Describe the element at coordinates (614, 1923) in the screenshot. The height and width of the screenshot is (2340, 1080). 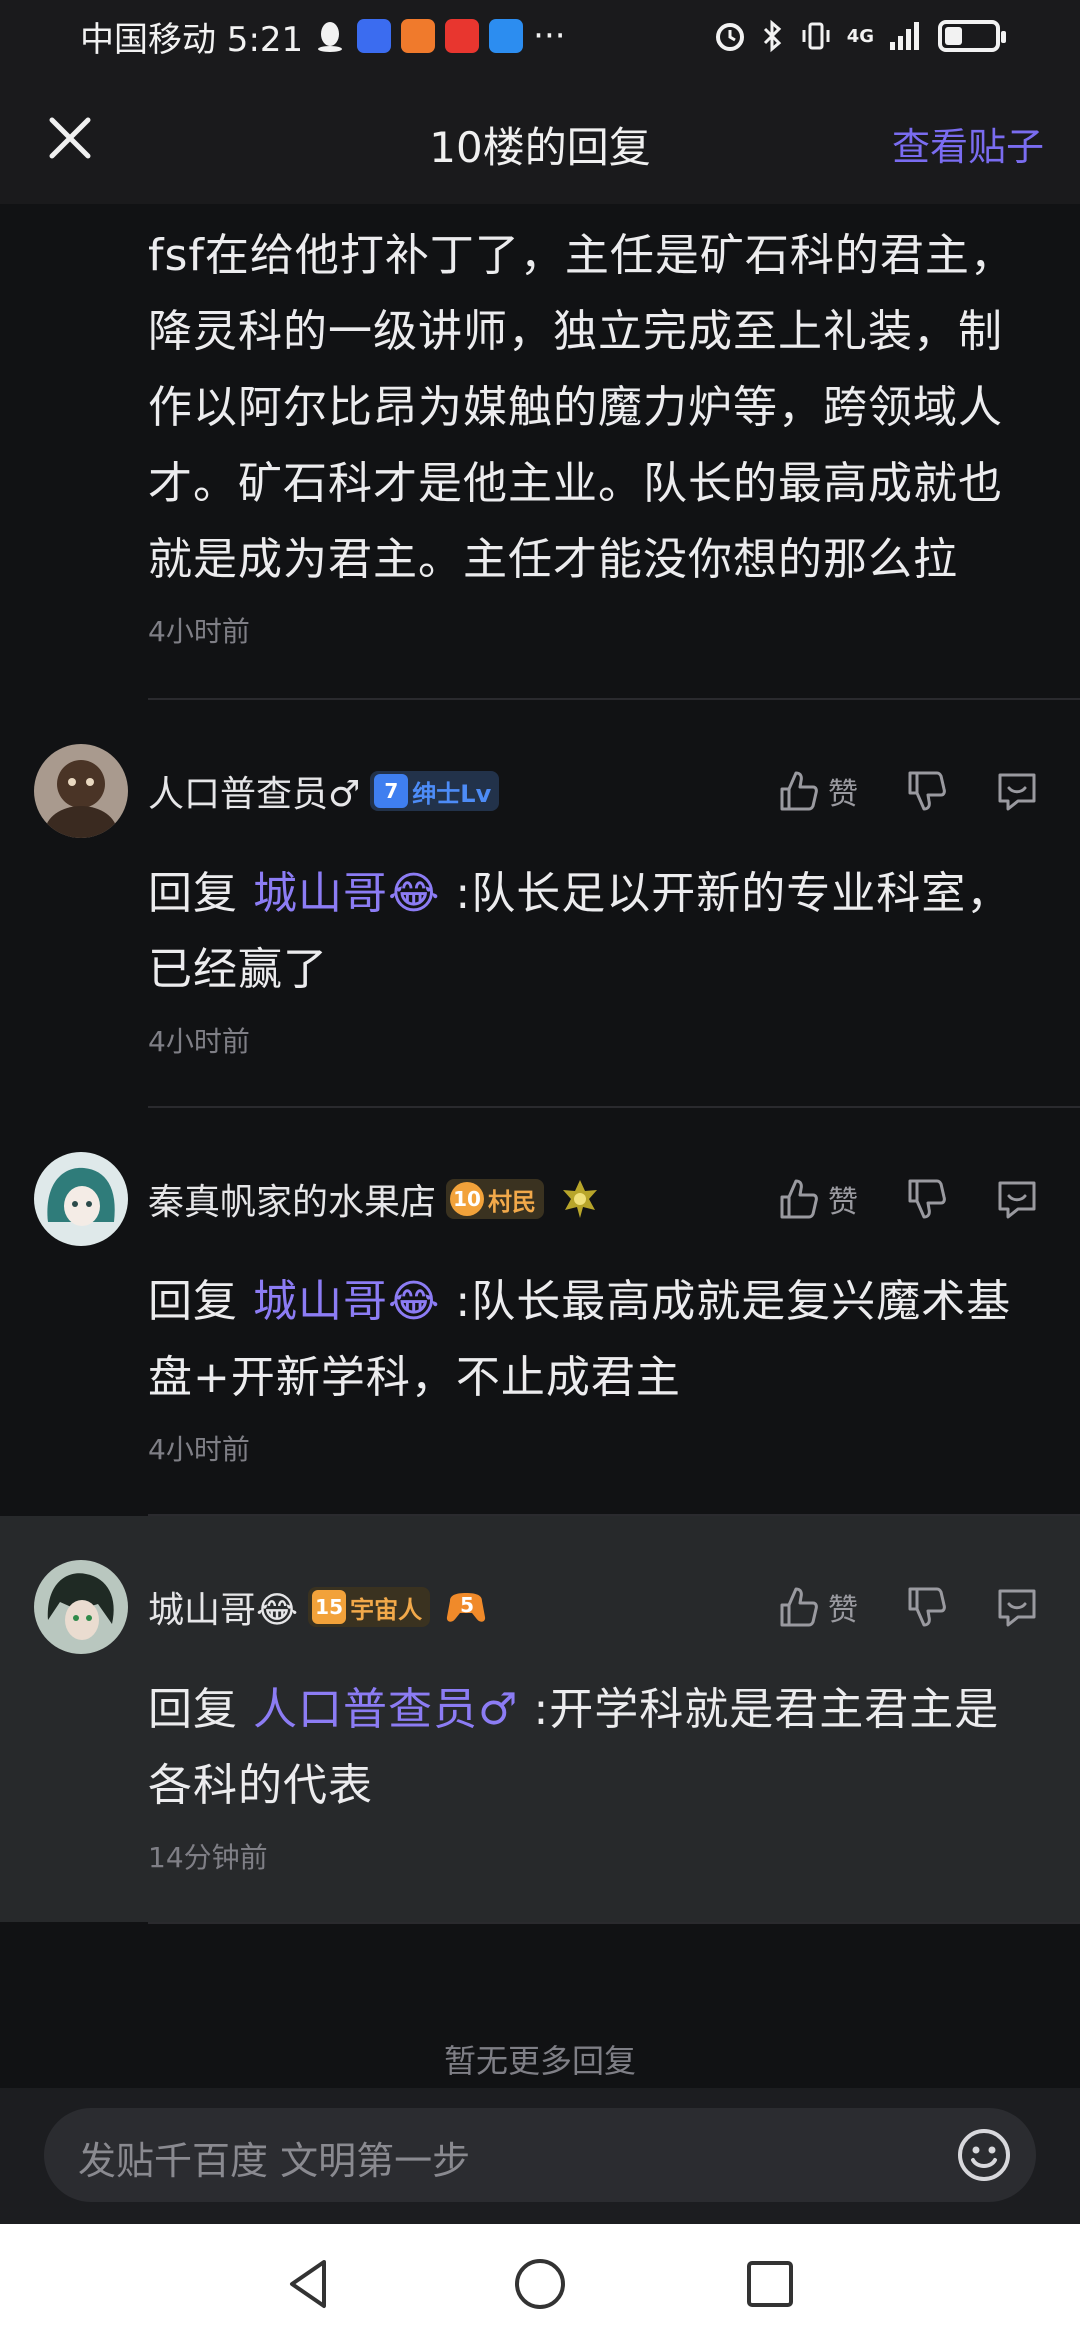
I see `divider` at that location.